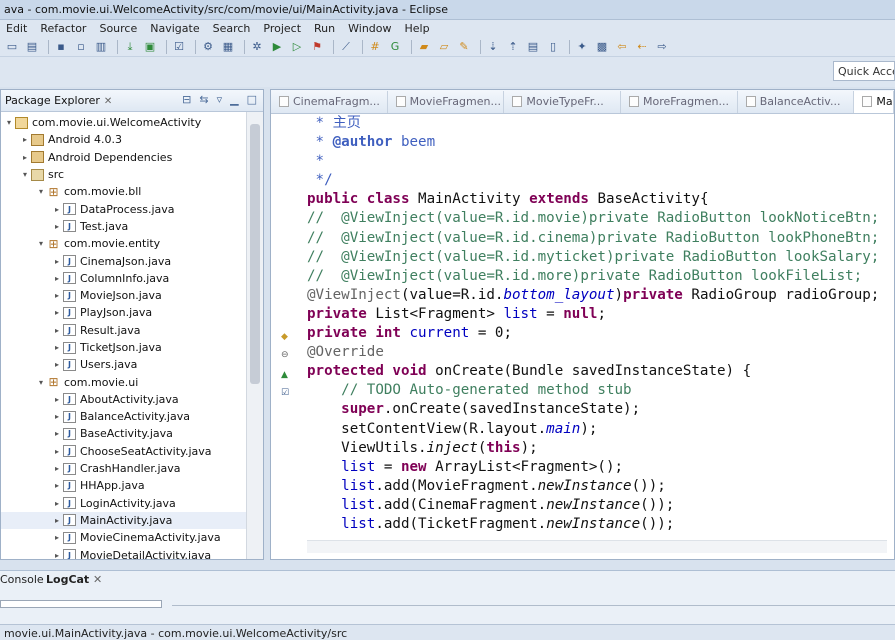  Describe the element at coordinates (58, 100) in the screenshot. I see `package-explorer-tab: Package Explorer ✕` at that location.